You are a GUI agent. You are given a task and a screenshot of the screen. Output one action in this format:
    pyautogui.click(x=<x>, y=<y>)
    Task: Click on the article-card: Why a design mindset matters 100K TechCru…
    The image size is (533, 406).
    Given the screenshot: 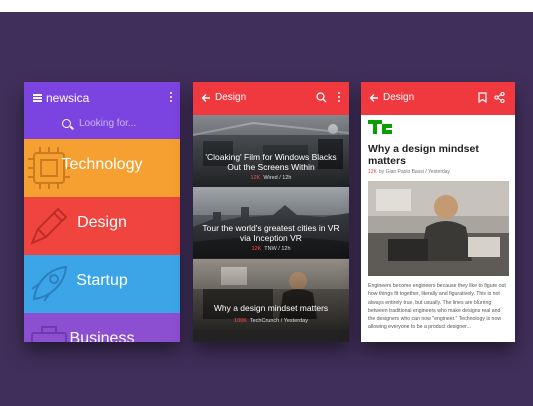 What is the action you would take?
    pyautogui.click(x=271, y=294)
    